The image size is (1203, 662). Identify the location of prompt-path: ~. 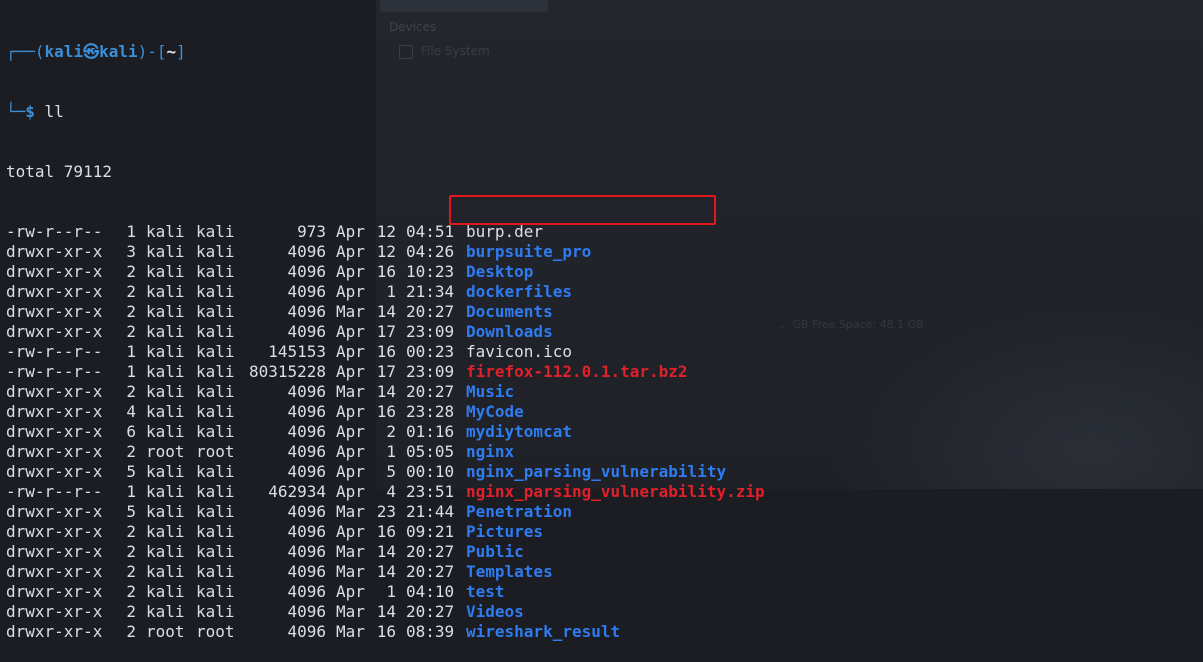
(171, 51).